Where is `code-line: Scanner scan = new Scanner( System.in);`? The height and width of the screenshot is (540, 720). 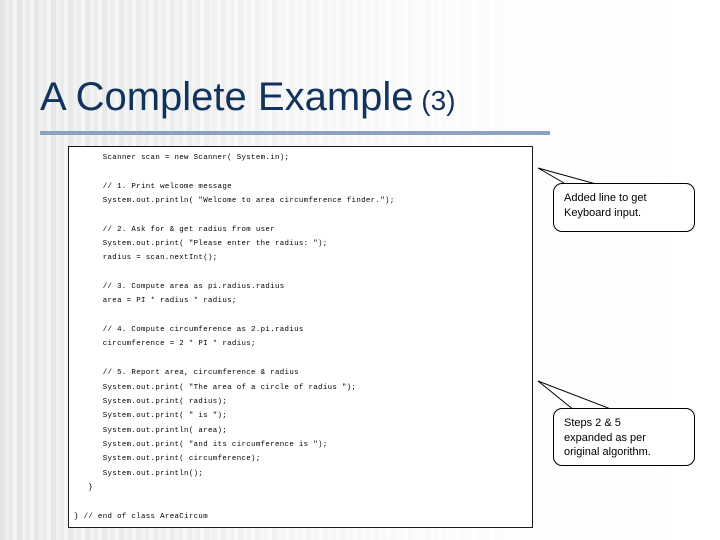 code-line: Scanner scan = new Scanner( System.in); is located at coordinates (182, 158).